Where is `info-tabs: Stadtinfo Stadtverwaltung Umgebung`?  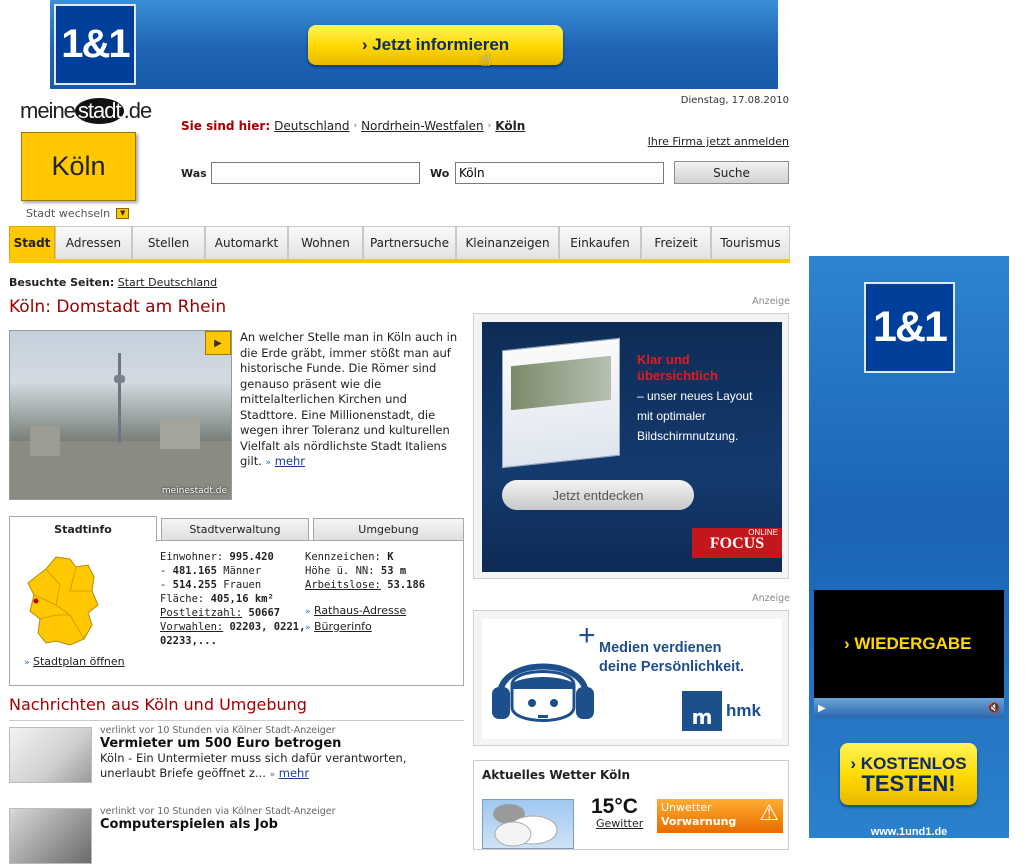
info-tabs: Stadtinfo Stadtverwaltung Umgebung is located at coordinates (236, 529).